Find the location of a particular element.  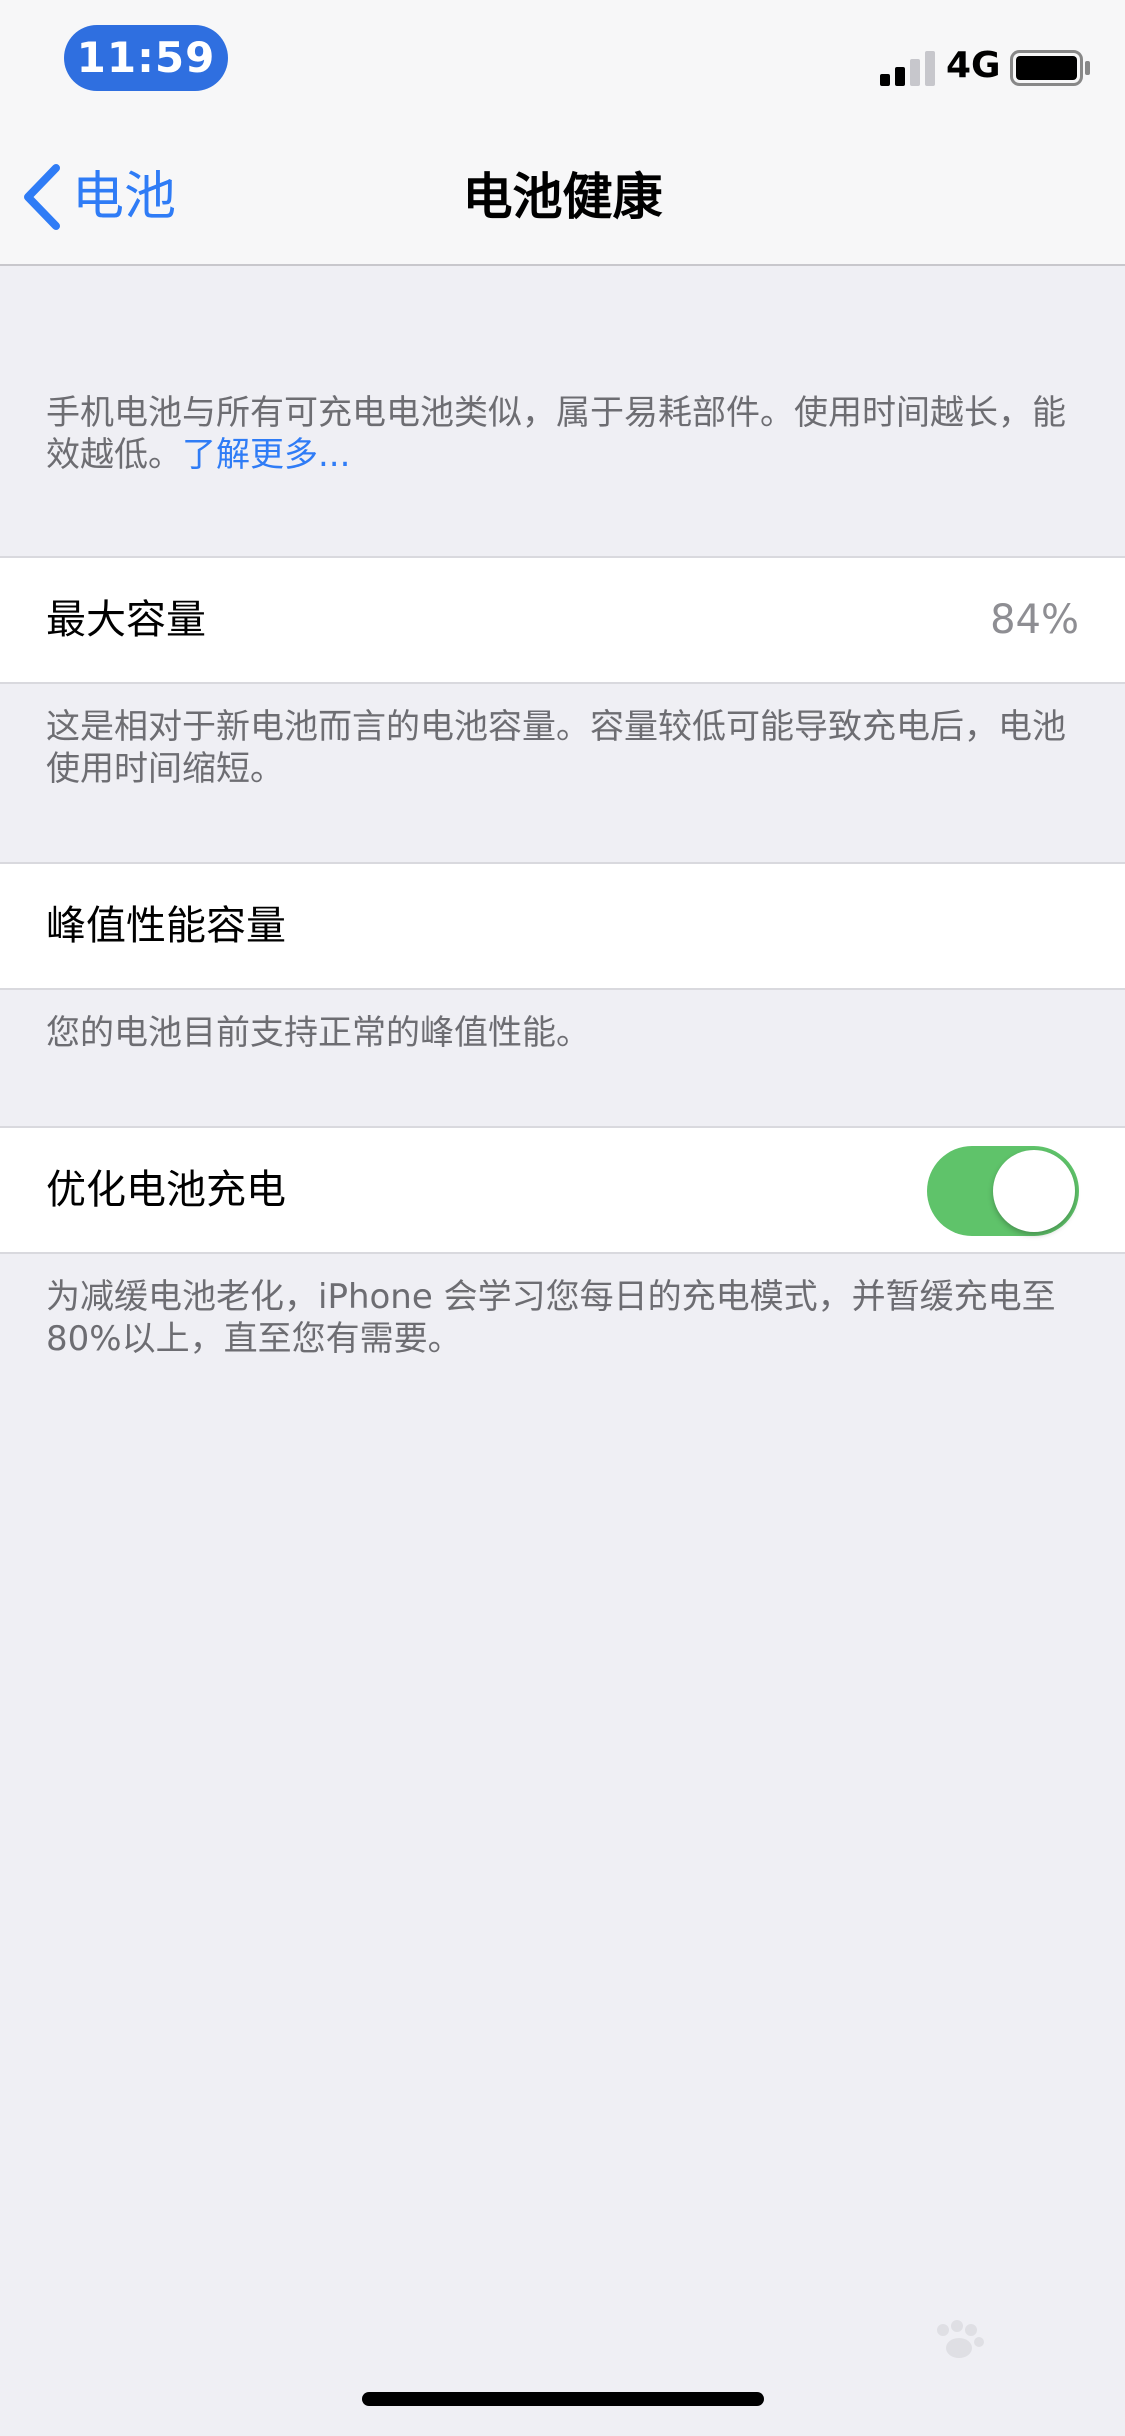

cellular-signal-icon is located at coordinates (908, 68).